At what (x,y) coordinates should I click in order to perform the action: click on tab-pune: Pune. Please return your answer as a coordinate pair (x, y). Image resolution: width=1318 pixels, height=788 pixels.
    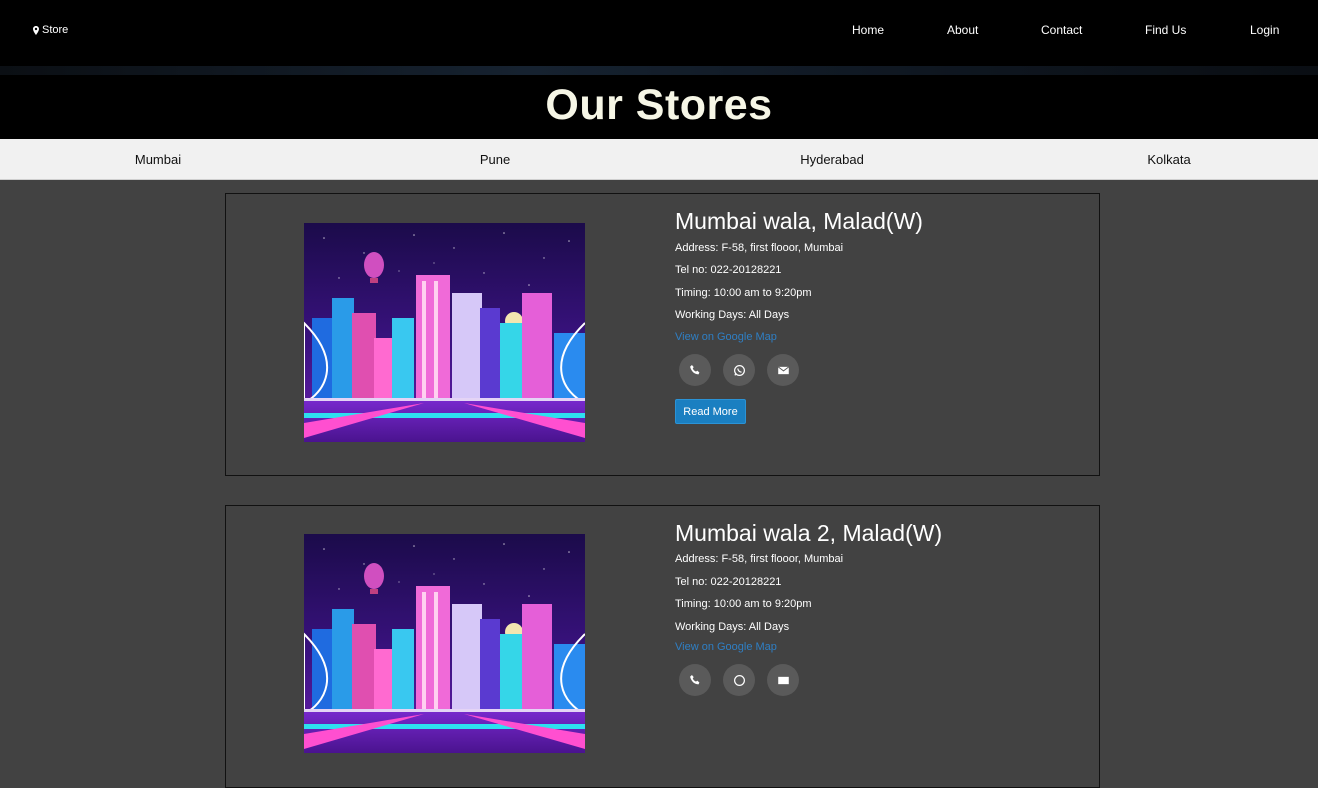
    Looking at the image, I should click on (495, 159).